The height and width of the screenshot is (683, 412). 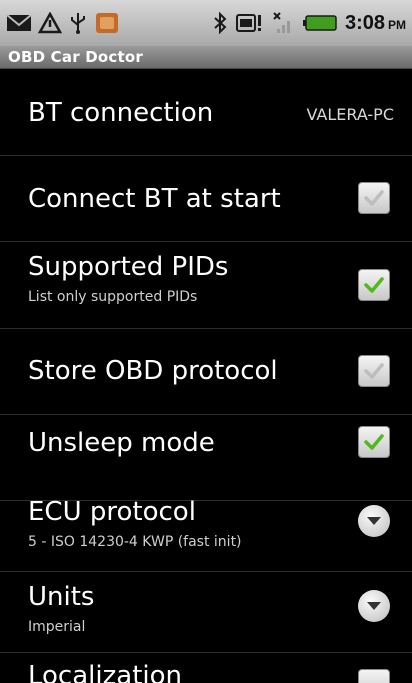 What do you see at coordinates (50, 23) in the screenshot?
I see `warning-icon` at bounding box center [50, 23].